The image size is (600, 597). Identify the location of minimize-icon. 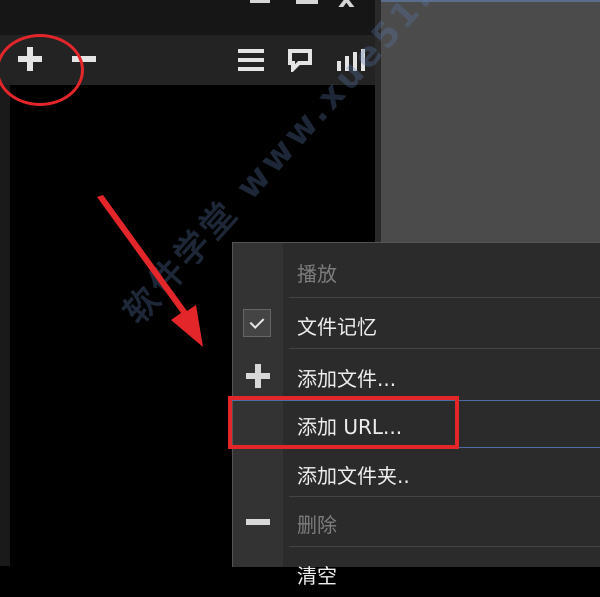
(261, 6).